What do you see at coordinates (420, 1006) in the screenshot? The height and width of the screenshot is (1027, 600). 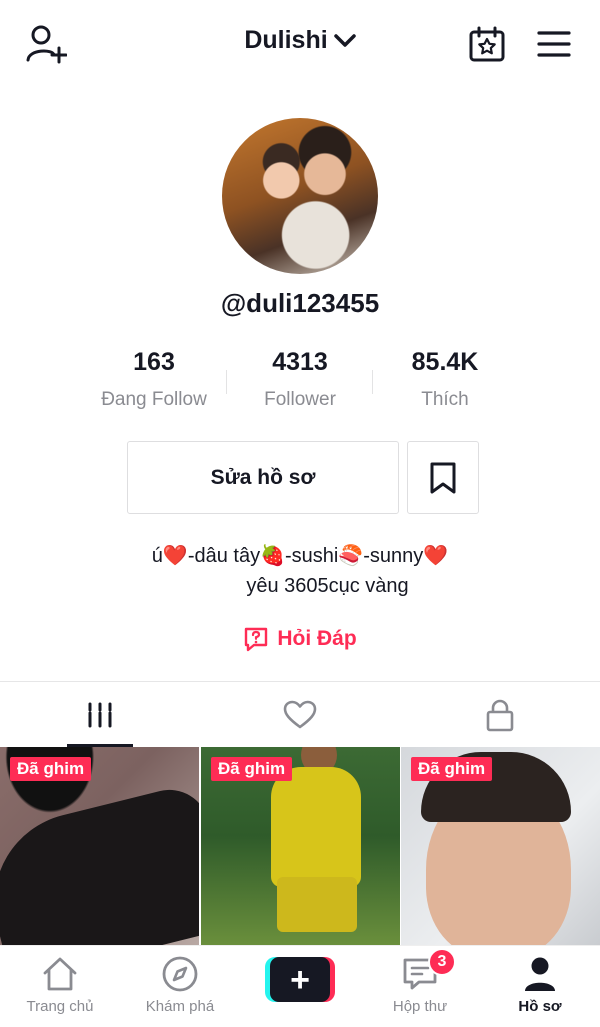 I see `nav-label: Hộp thư` at bounding box center [420, 1006].